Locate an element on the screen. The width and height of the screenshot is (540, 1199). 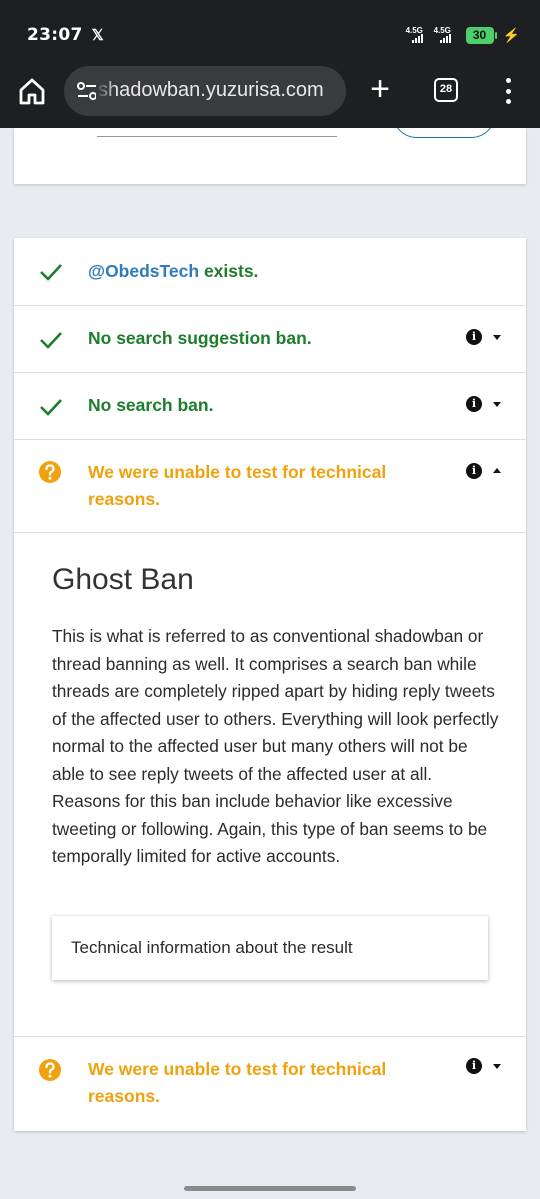
search-form-card is located at coordinates (270, 156).